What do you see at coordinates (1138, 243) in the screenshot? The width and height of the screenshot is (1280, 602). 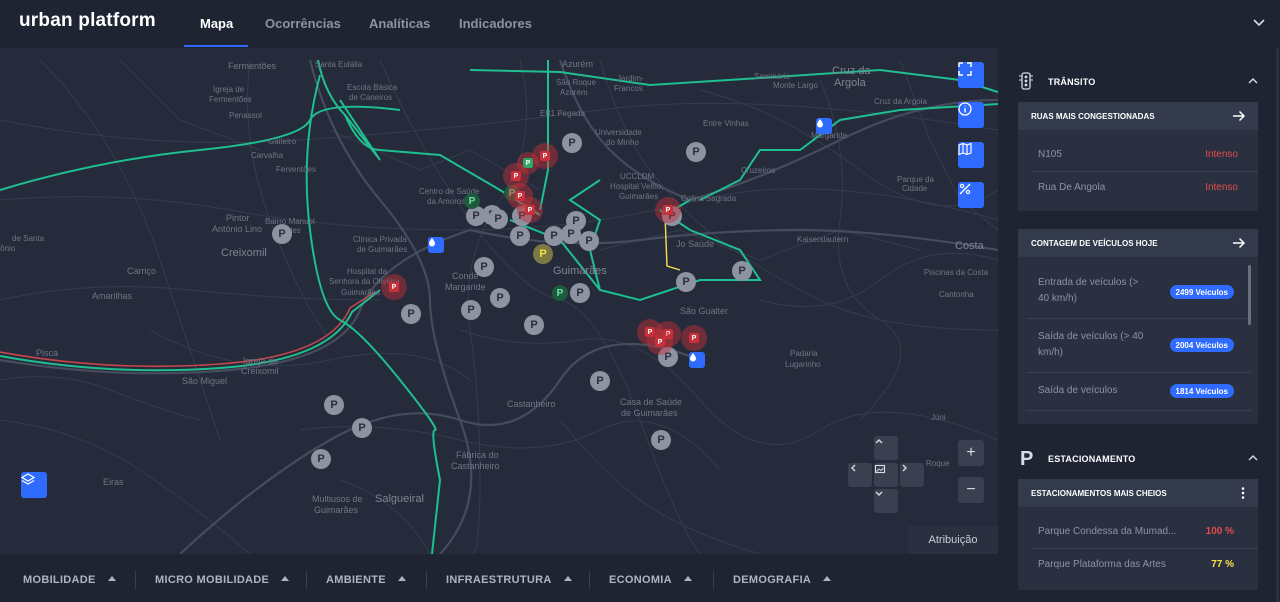 I see `card-header: CONTAGEM DE VEÍCULOS HOJE` at bounding box center [1138, 243].